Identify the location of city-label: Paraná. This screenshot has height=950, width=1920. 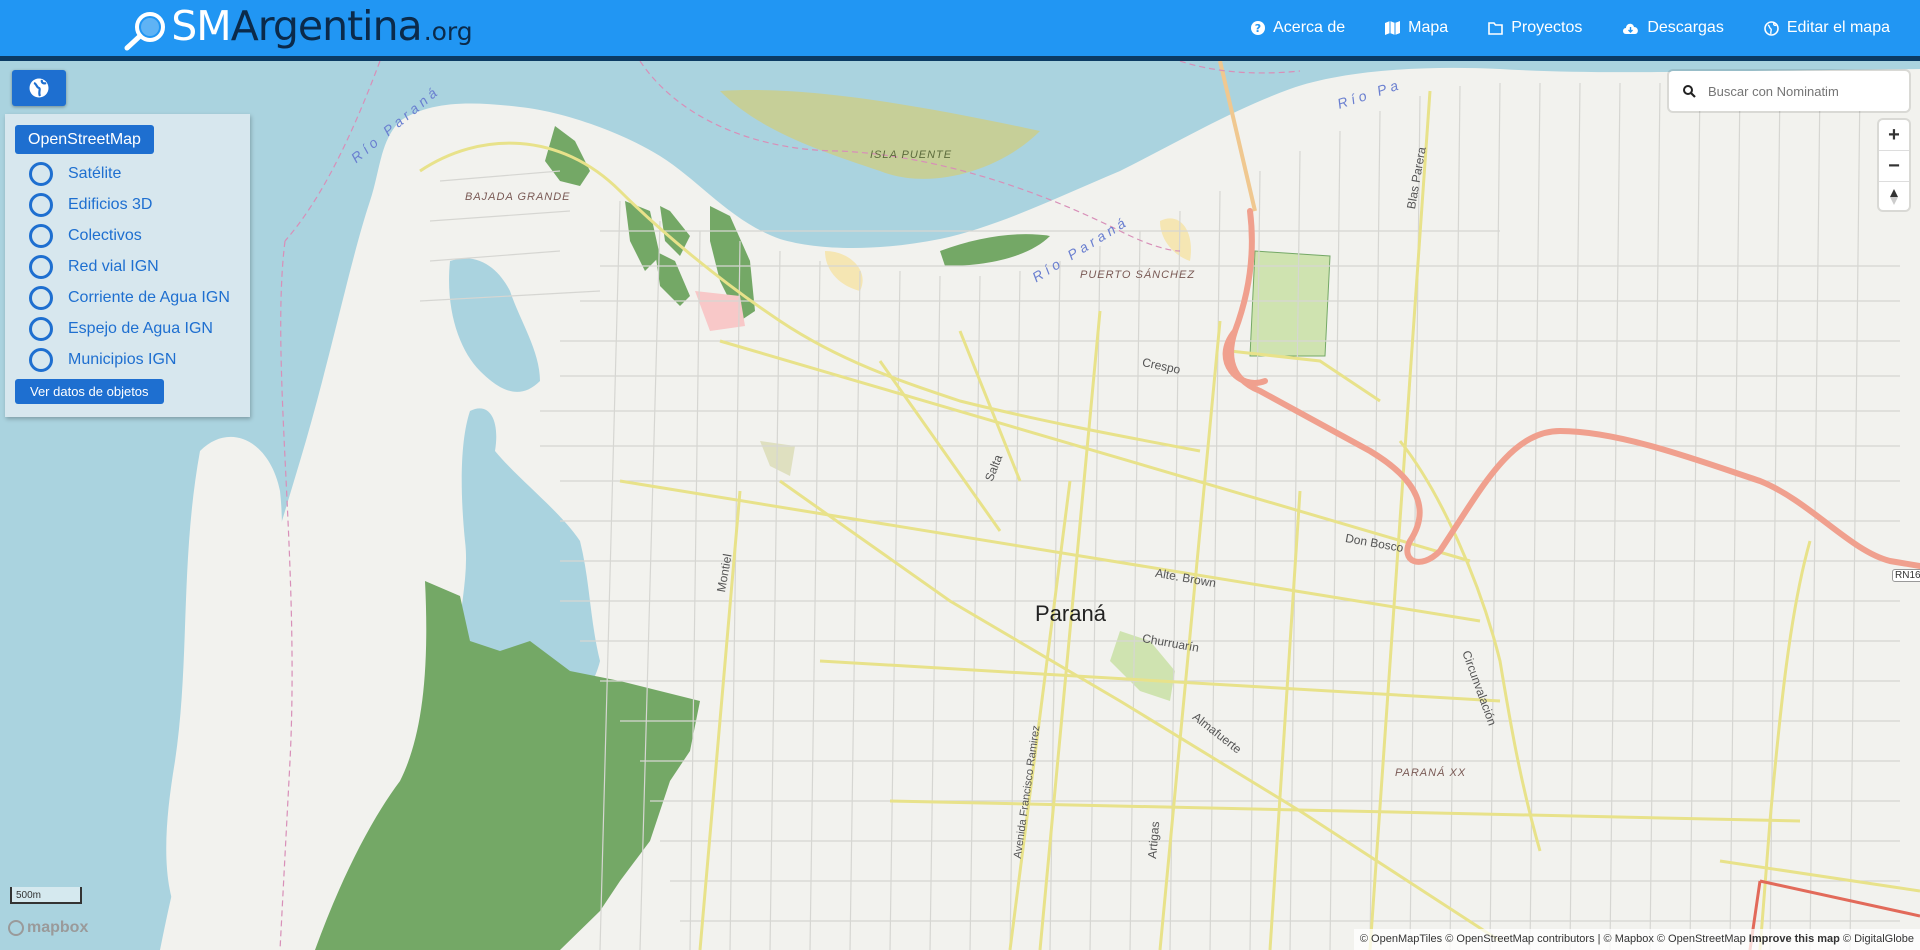
(1070, 613).